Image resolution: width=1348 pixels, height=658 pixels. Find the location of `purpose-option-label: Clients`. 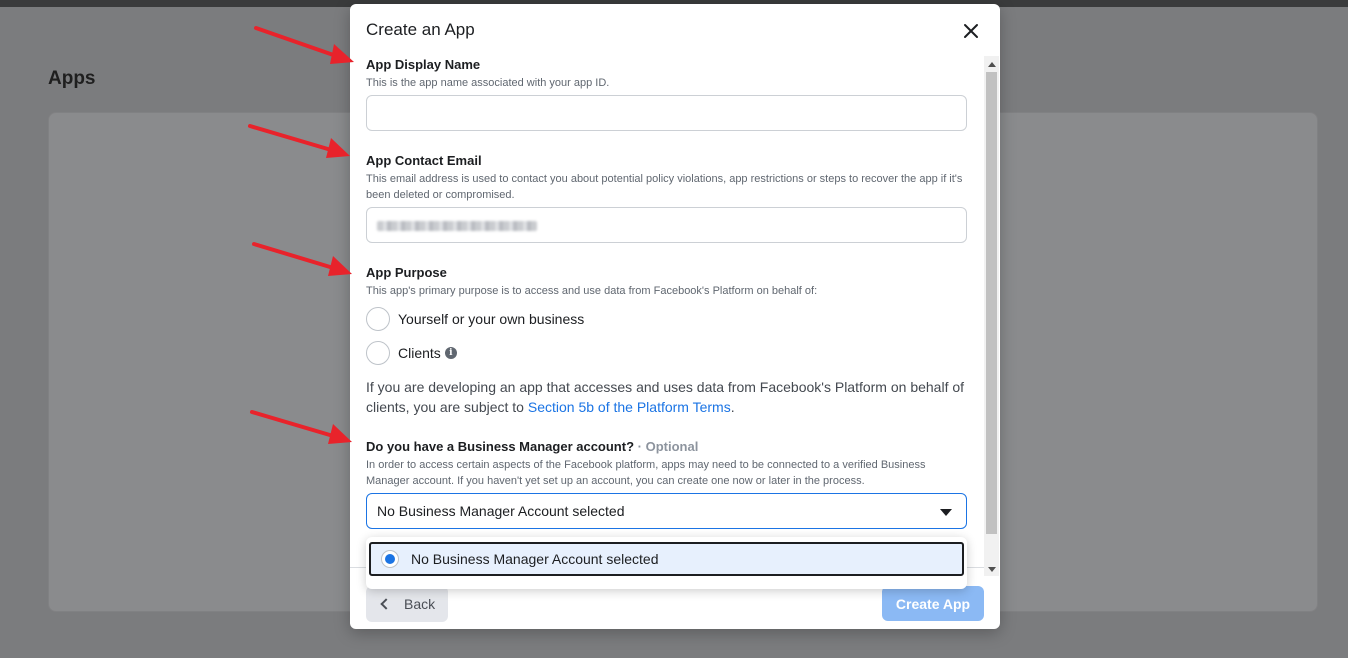

purpose-option-label: Clients is located at coordinates (419, 353).